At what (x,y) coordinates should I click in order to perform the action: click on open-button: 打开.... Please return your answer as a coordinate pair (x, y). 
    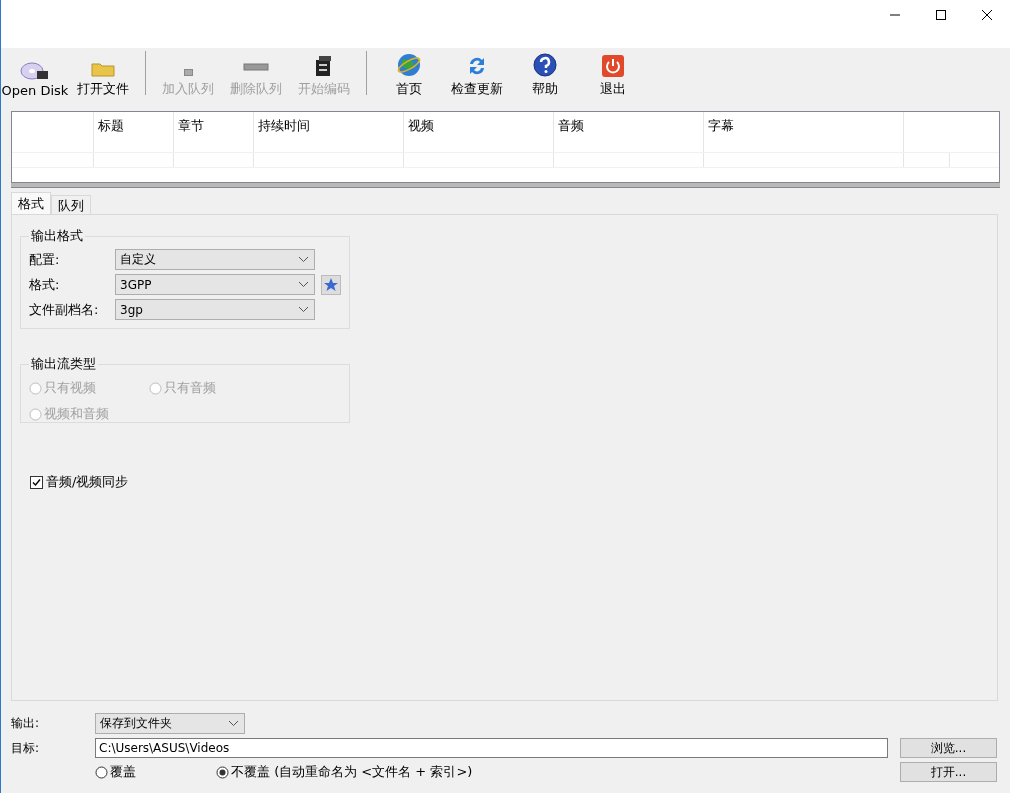
    Looking at the image, I should click on (948, 772).